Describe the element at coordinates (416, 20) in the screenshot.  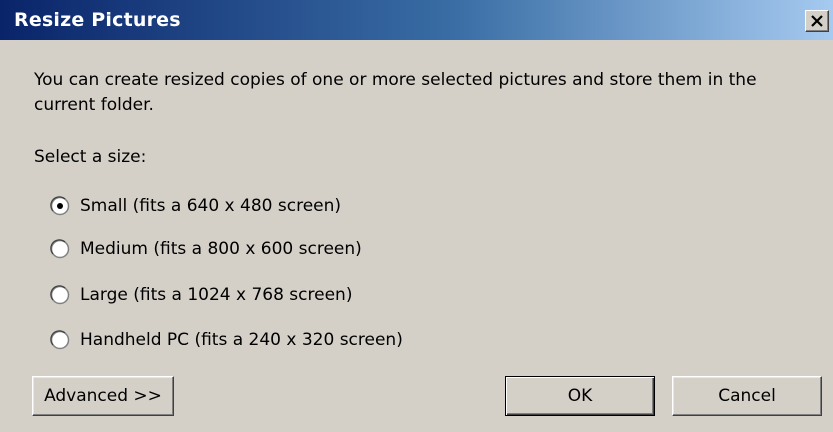
I see `title-bar: Resize Pictures` at that location.